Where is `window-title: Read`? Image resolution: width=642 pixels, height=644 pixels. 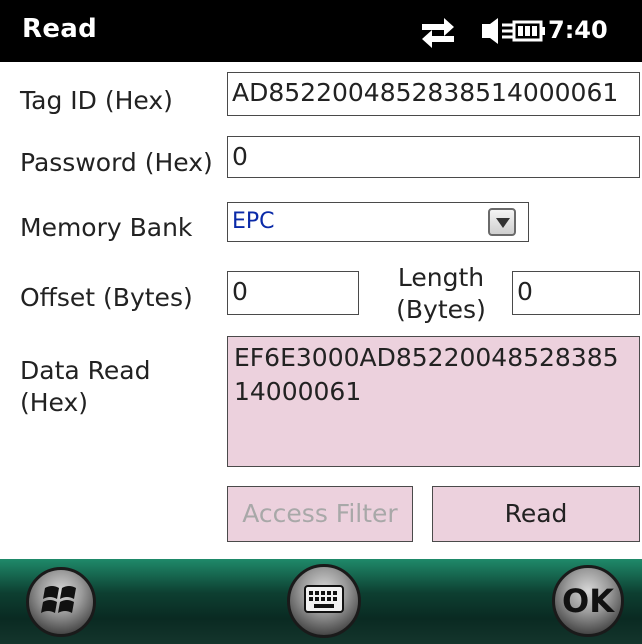 window-title: Read is located at coordinates (60, 29).